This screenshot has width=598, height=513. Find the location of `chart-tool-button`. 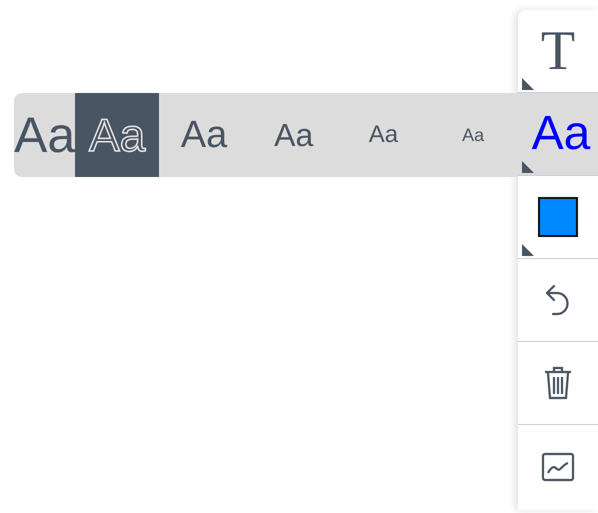

chart-tool-button is located at coordinates (558, 466).